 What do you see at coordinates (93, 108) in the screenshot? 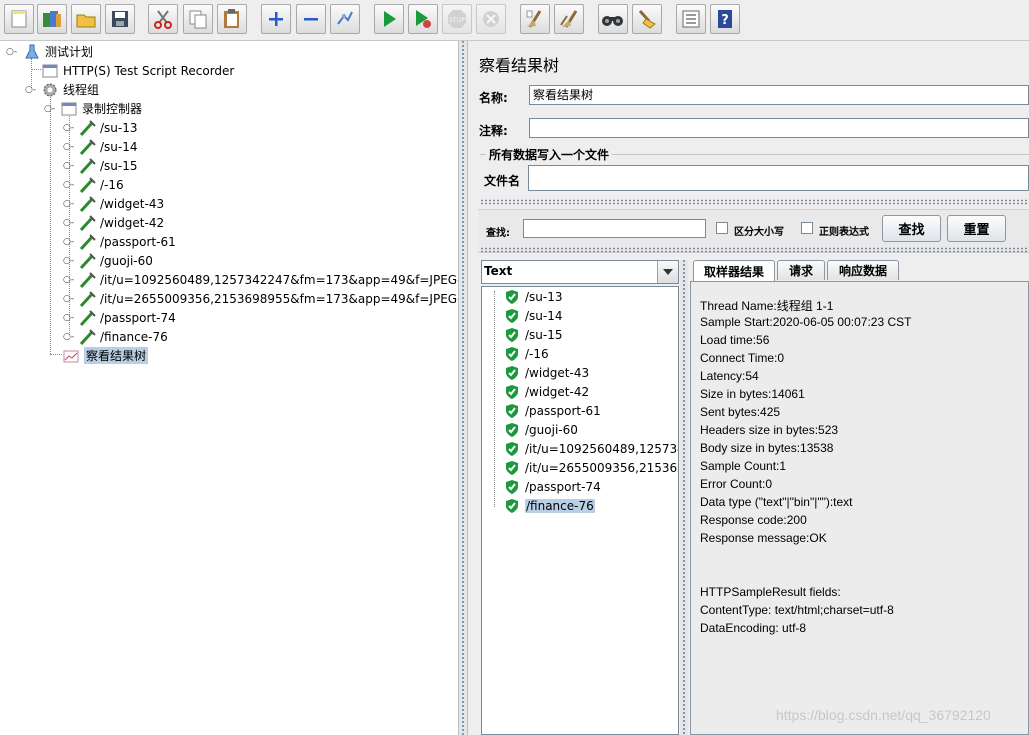
I see `tree-node-recording-controller: ○- 录制控制器` at bounding box center [93, 108].